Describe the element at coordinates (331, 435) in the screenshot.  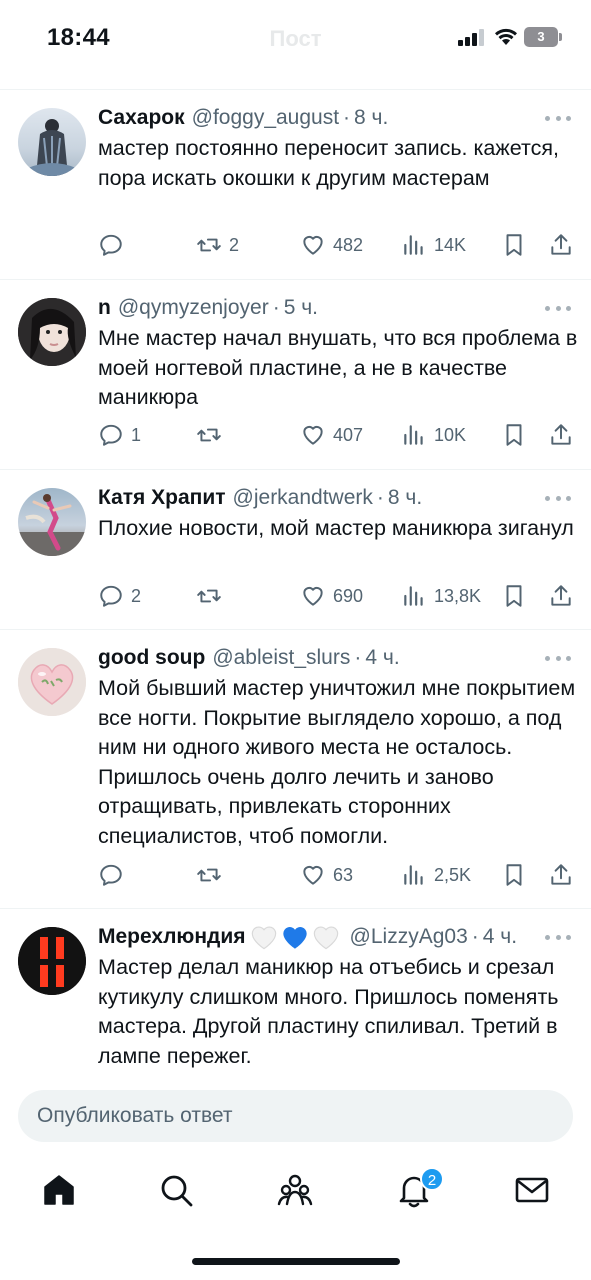
I see `like-button: 407` at that location.